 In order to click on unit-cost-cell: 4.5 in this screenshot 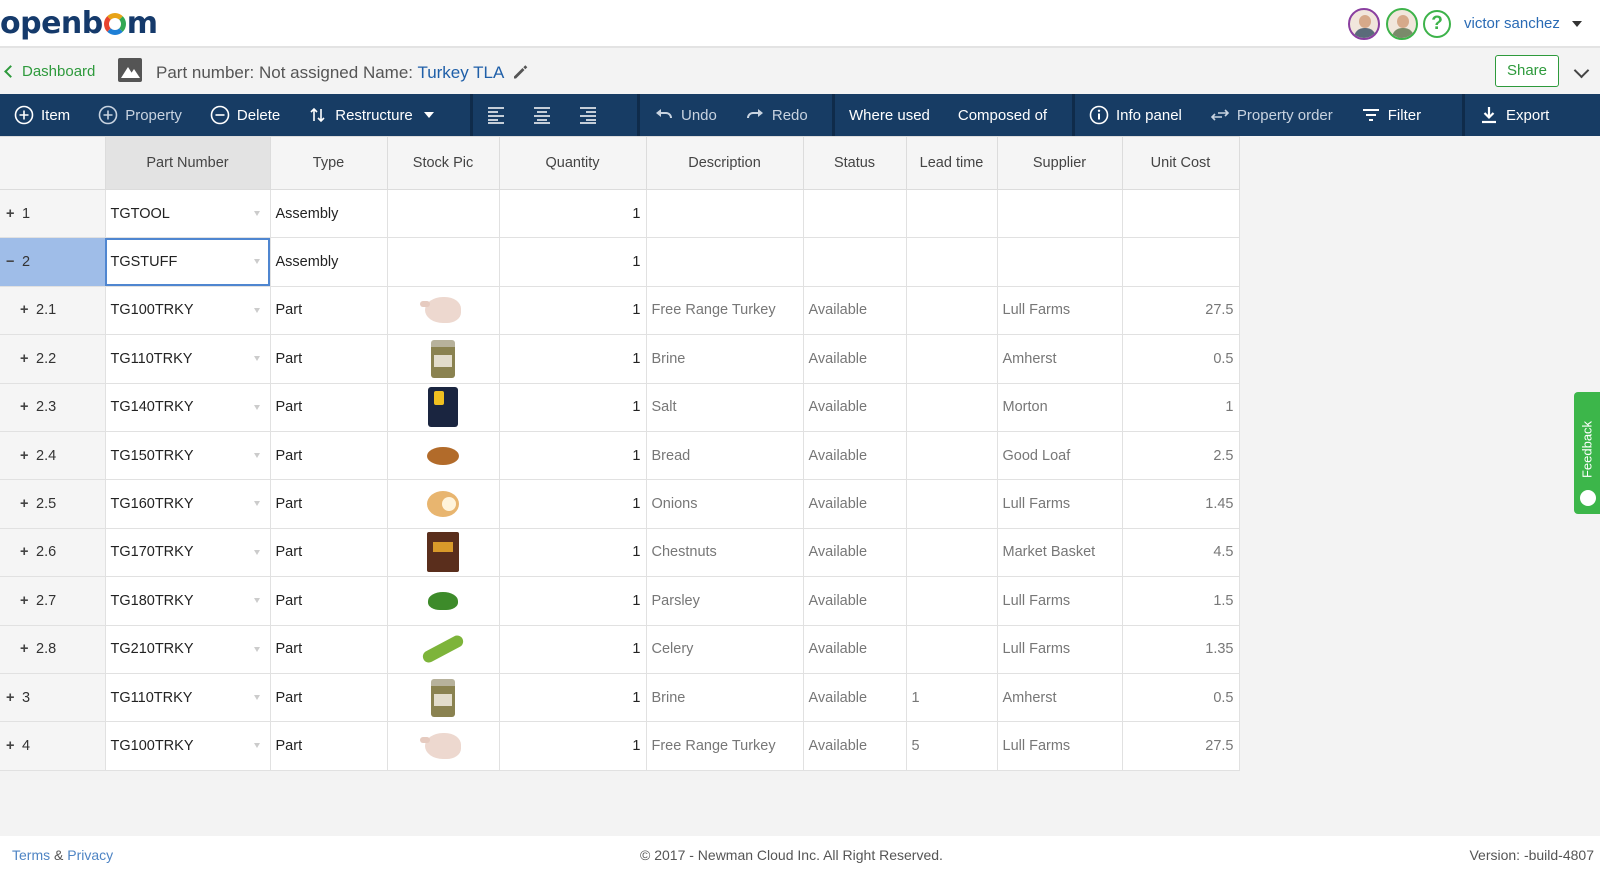, I will do `click(1180, 552)`.